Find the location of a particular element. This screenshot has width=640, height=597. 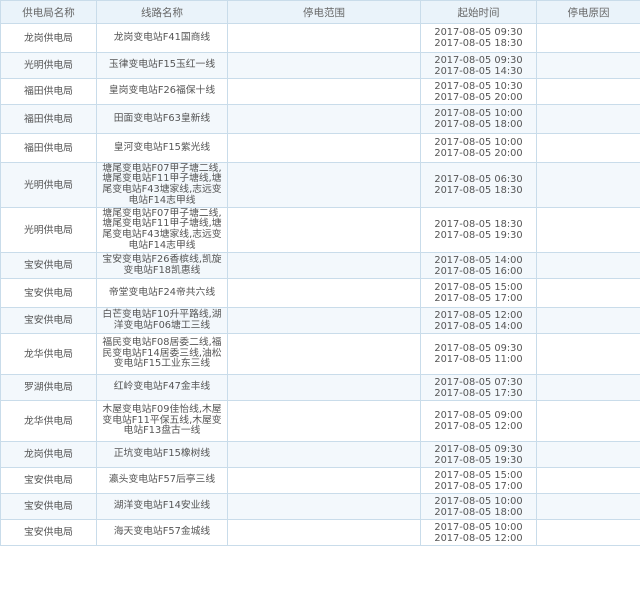

cell-line: 帝堂变电站F24帝共六线 is located at coordinates (162, 293).